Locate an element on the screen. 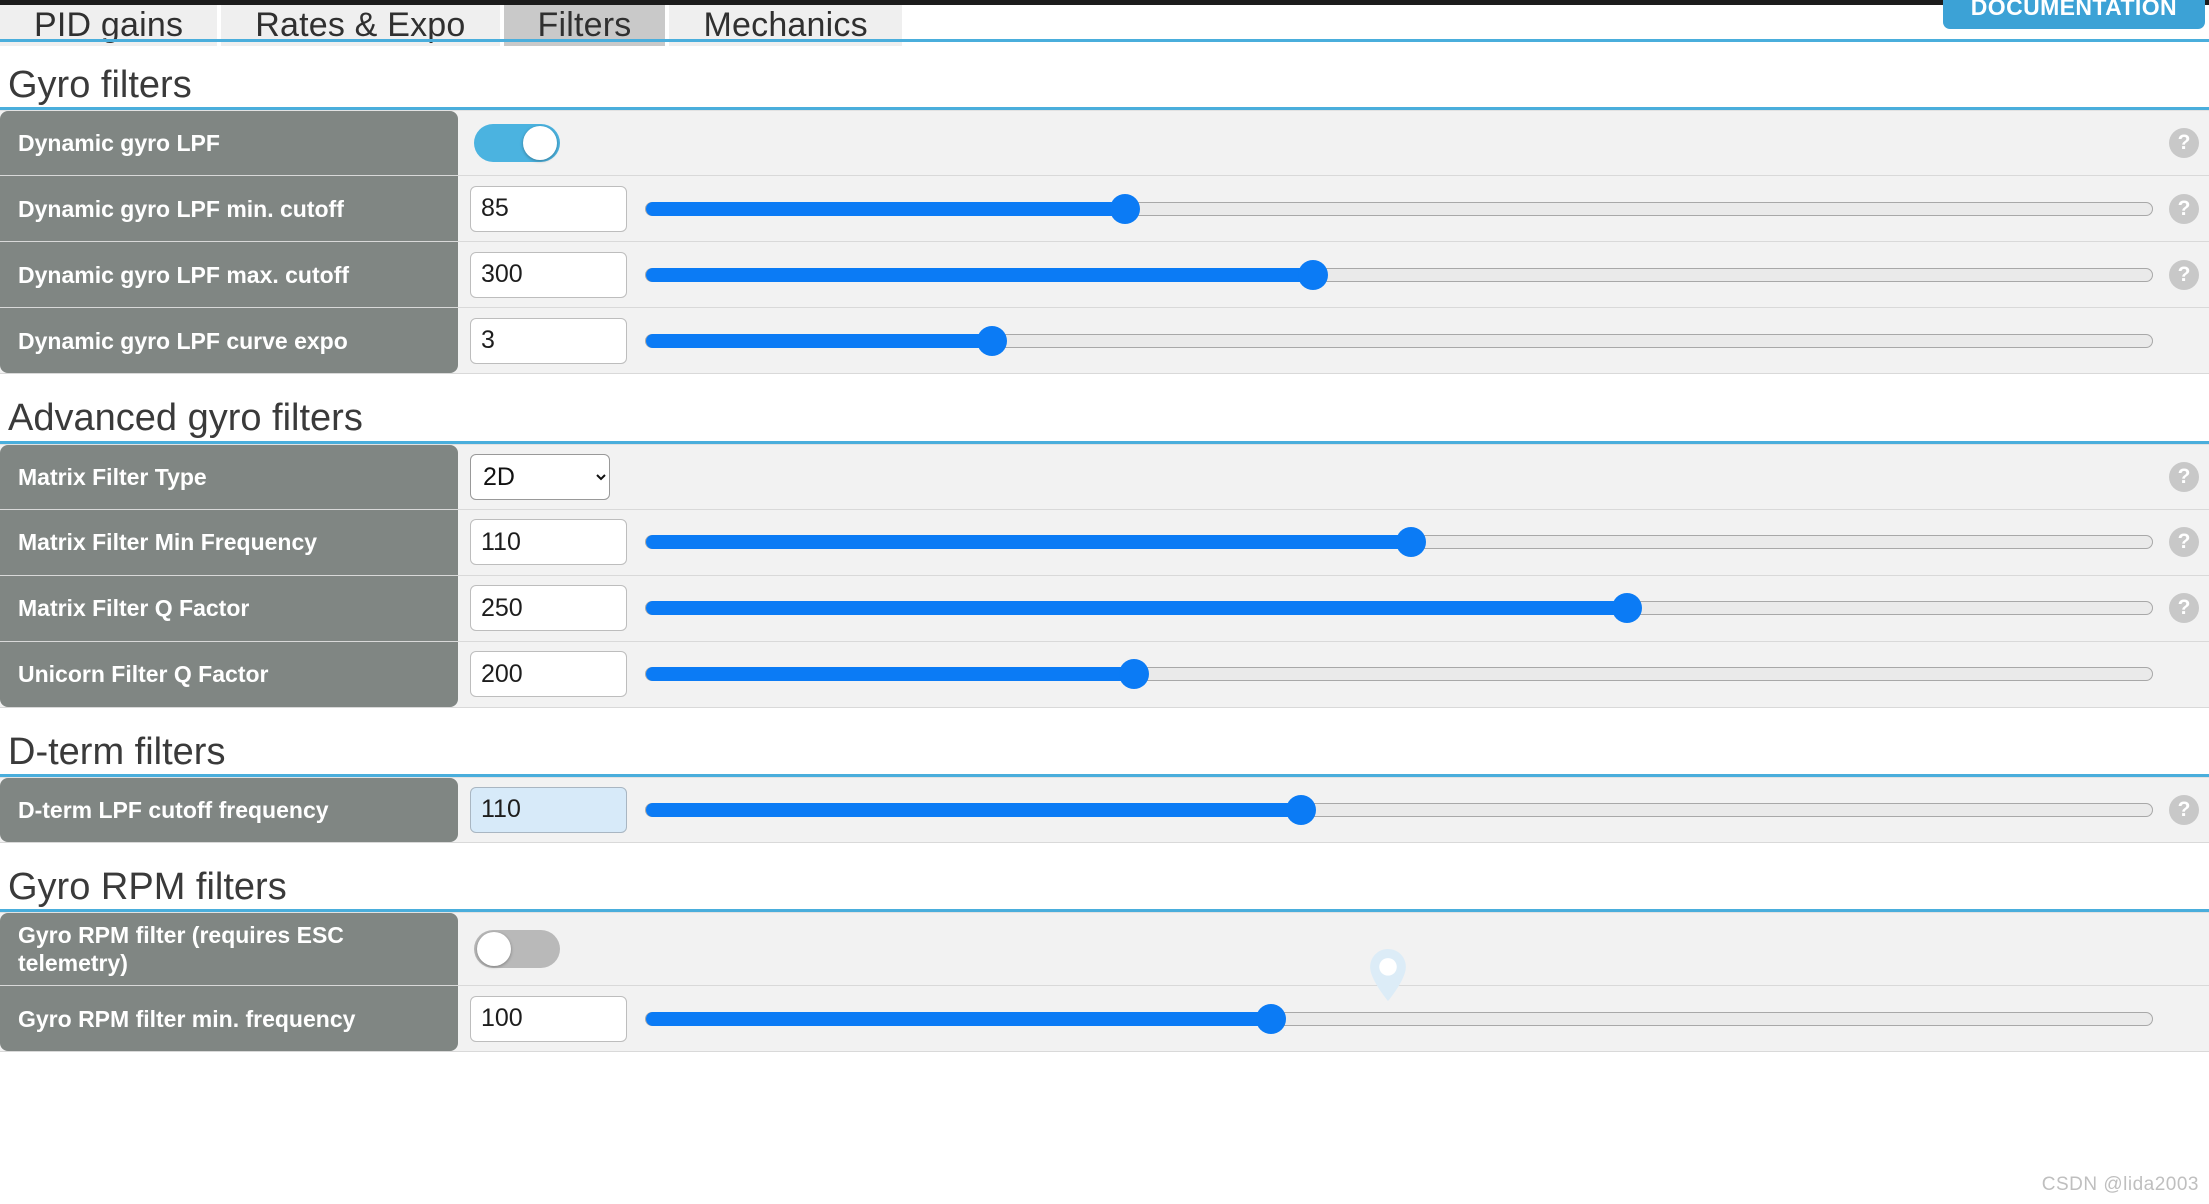 Image resolution: width=2209 pixels, height=1204 pixels. settings-row: Gyro RPM filter min. frequency is located at coordinates (1104, 1019).